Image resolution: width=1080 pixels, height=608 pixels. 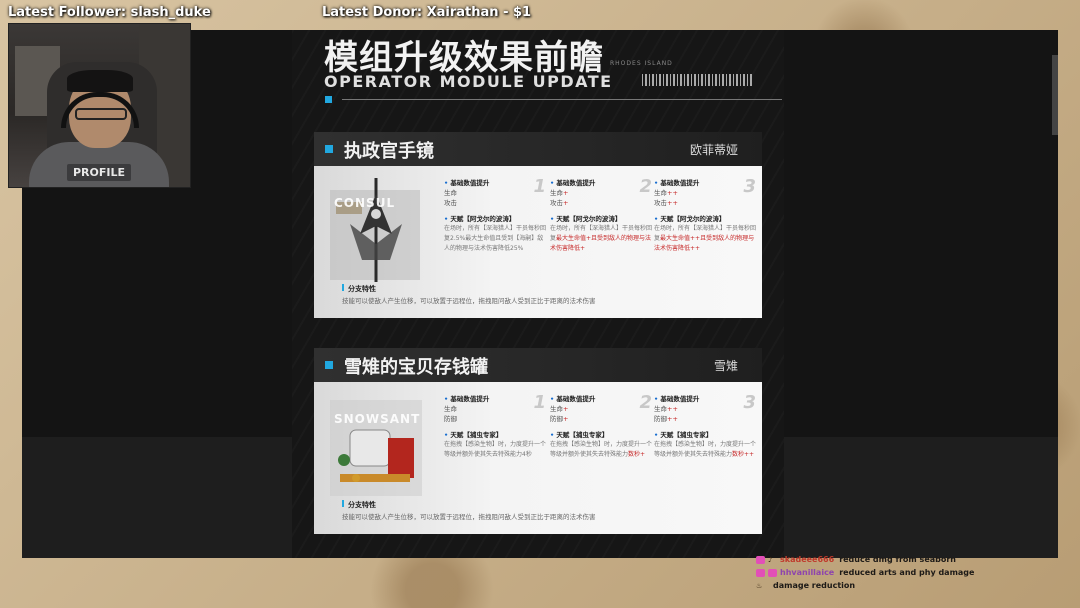 What do you see at coordinates (725, 366) in the screenshot?
I see `operator-name: 雪雉` at bounding box center [725, 366].